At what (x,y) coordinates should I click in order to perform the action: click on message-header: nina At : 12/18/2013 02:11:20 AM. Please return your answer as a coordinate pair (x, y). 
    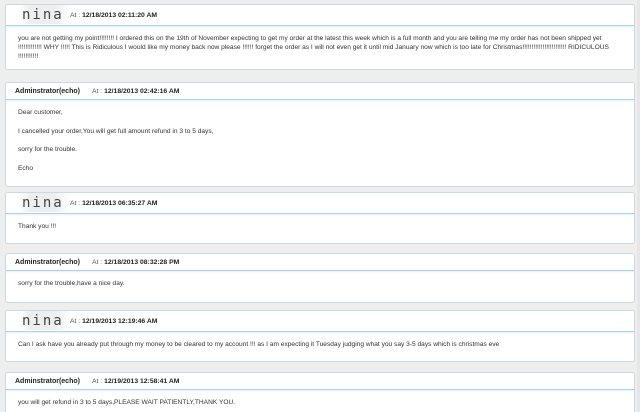
    Looking at the image, I should click on (320, 16).